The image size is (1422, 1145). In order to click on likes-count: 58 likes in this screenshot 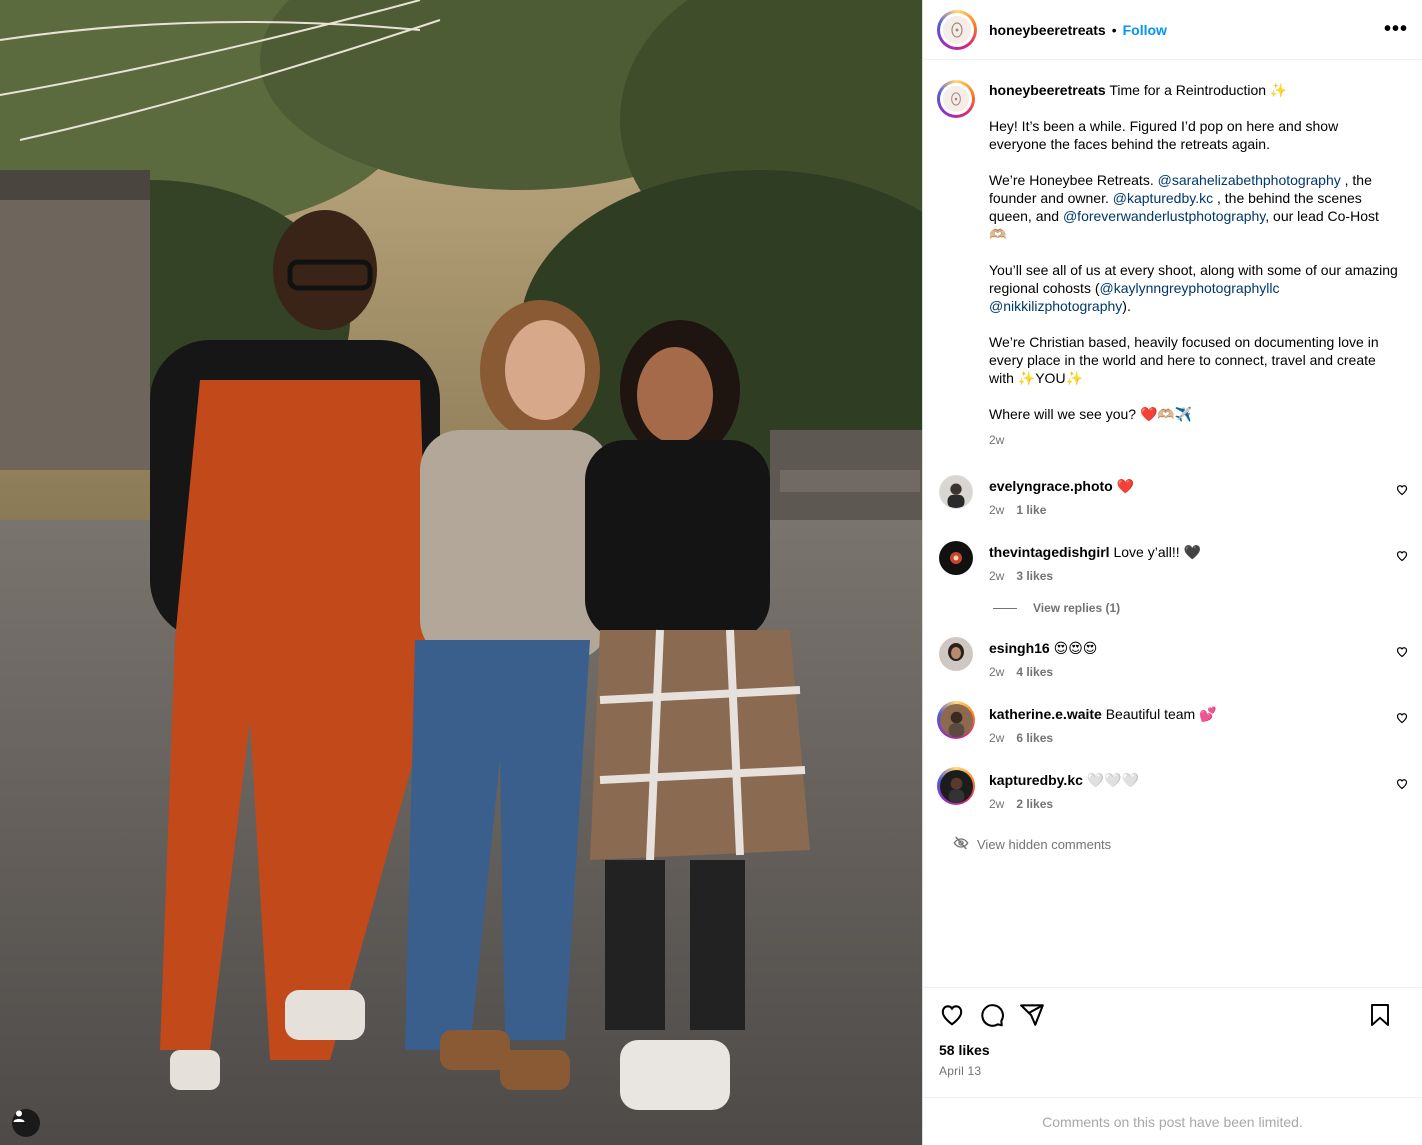, I will do `click(1172, 1050)`.